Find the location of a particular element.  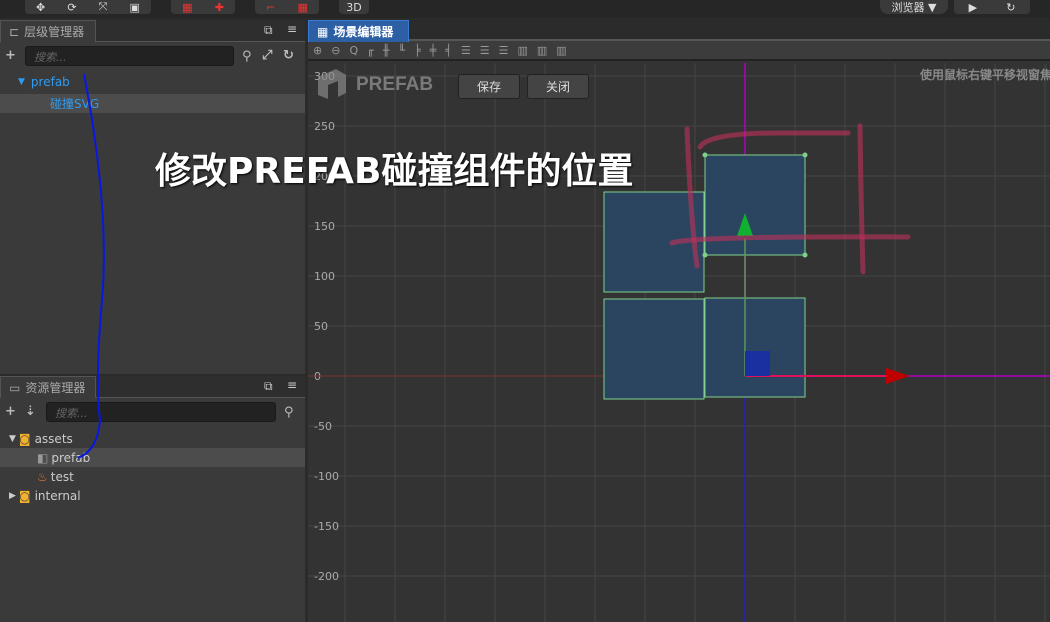

browser-label: 浏览器 ▼ is located at coordinates (914, 7).